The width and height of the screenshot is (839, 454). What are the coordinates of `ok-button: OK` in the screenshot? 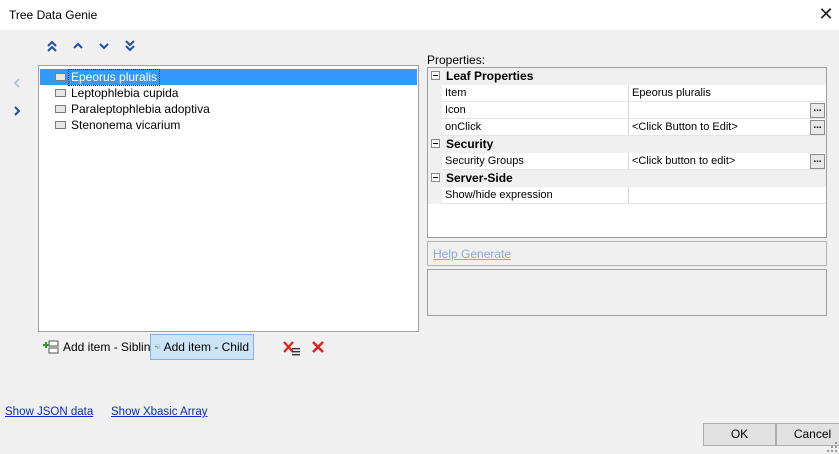 It's located at (739, 434).